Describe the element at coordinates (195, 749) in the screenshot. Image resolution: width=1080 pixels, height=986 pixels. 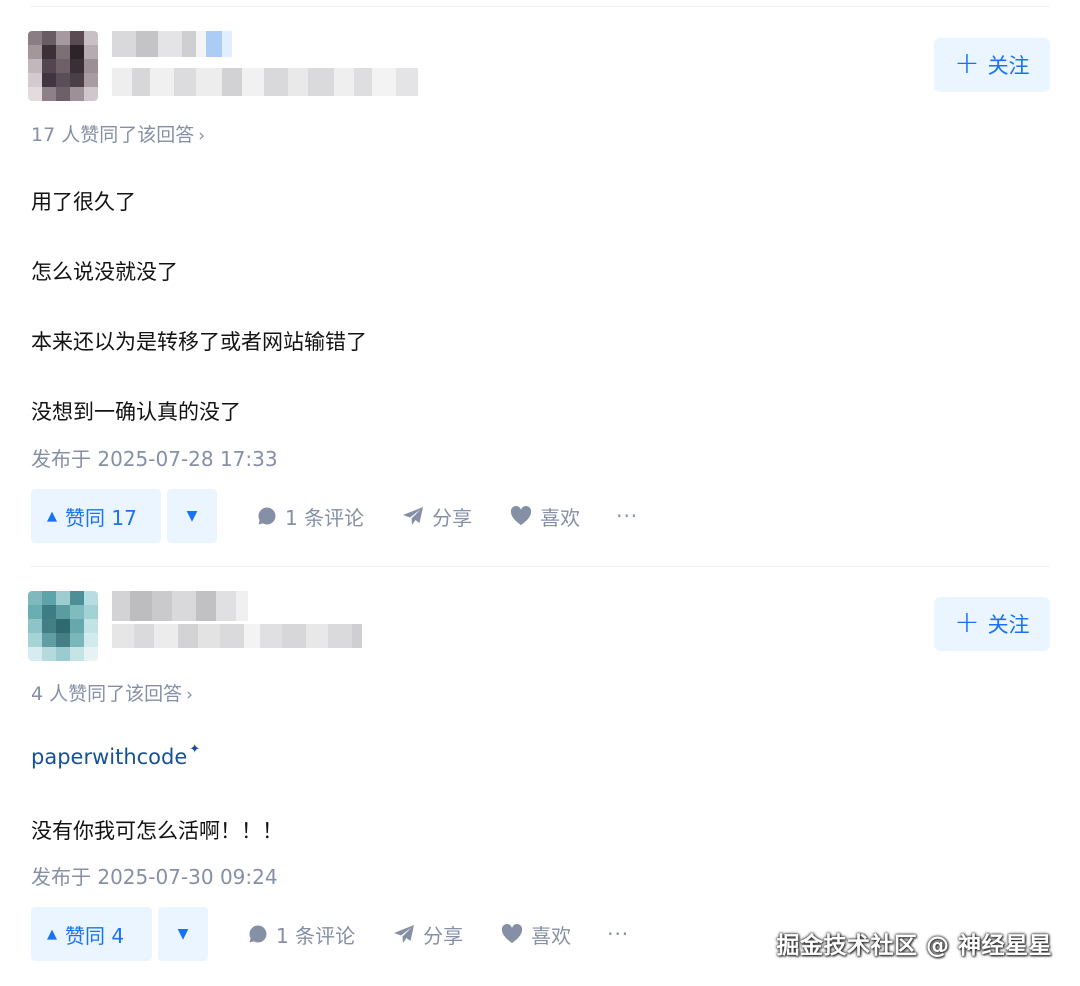
I see `link-sparkle-icon: ✦` at that location.